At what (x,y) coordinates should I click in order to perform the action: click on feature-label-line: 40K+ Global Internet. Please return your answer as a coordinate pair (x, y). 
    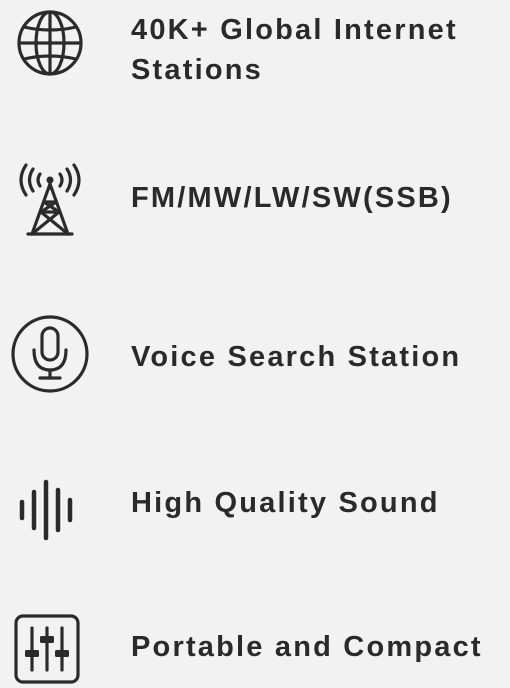
    Looking at the image, I should click on (294, 30).